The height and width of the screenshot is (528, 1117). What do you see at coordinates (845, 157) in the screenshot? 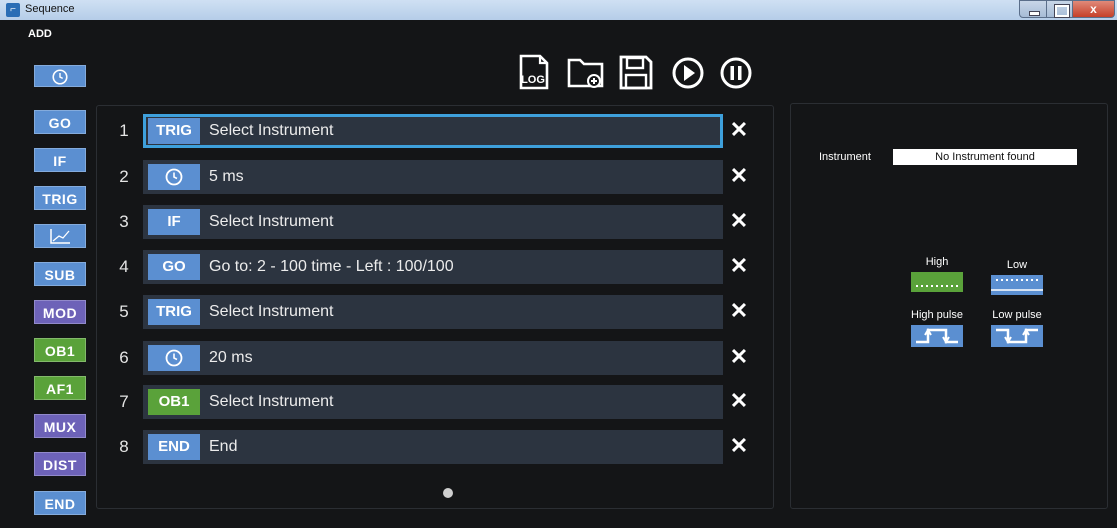
I see `instrument-label: Instrument` at bounding box center [845, 157].